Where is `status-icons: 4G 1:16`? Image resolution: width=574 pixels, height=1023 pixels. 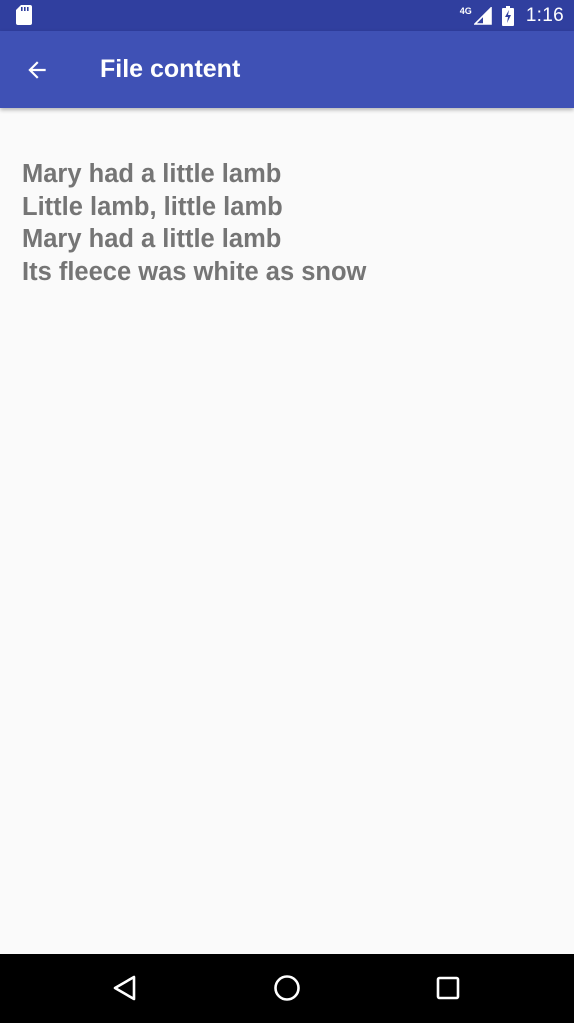
status-icons: 4G 1:16 is located at coordinates (512, 15).